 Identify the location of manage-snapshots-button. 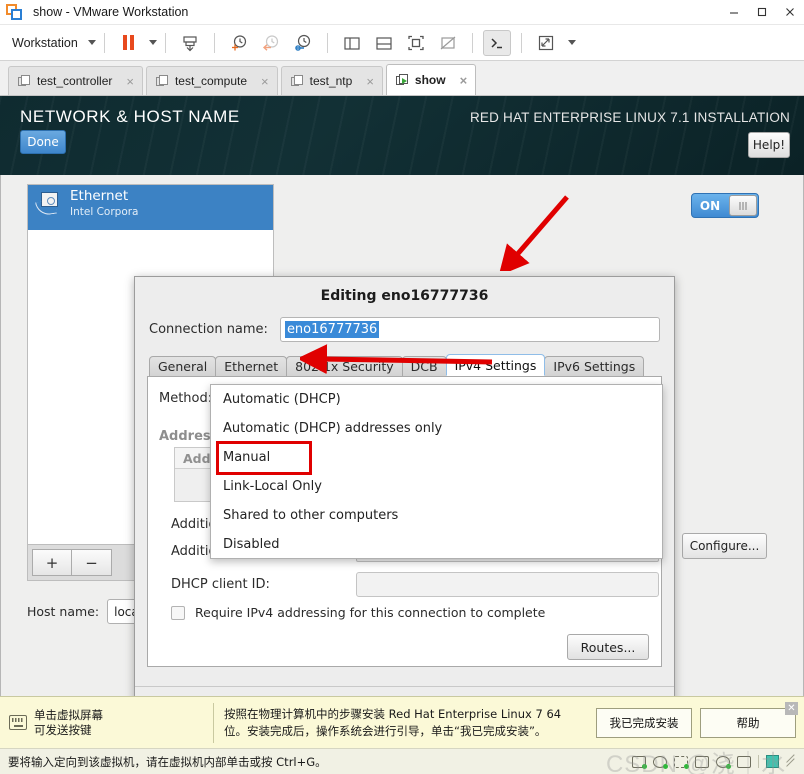
(303, 43).